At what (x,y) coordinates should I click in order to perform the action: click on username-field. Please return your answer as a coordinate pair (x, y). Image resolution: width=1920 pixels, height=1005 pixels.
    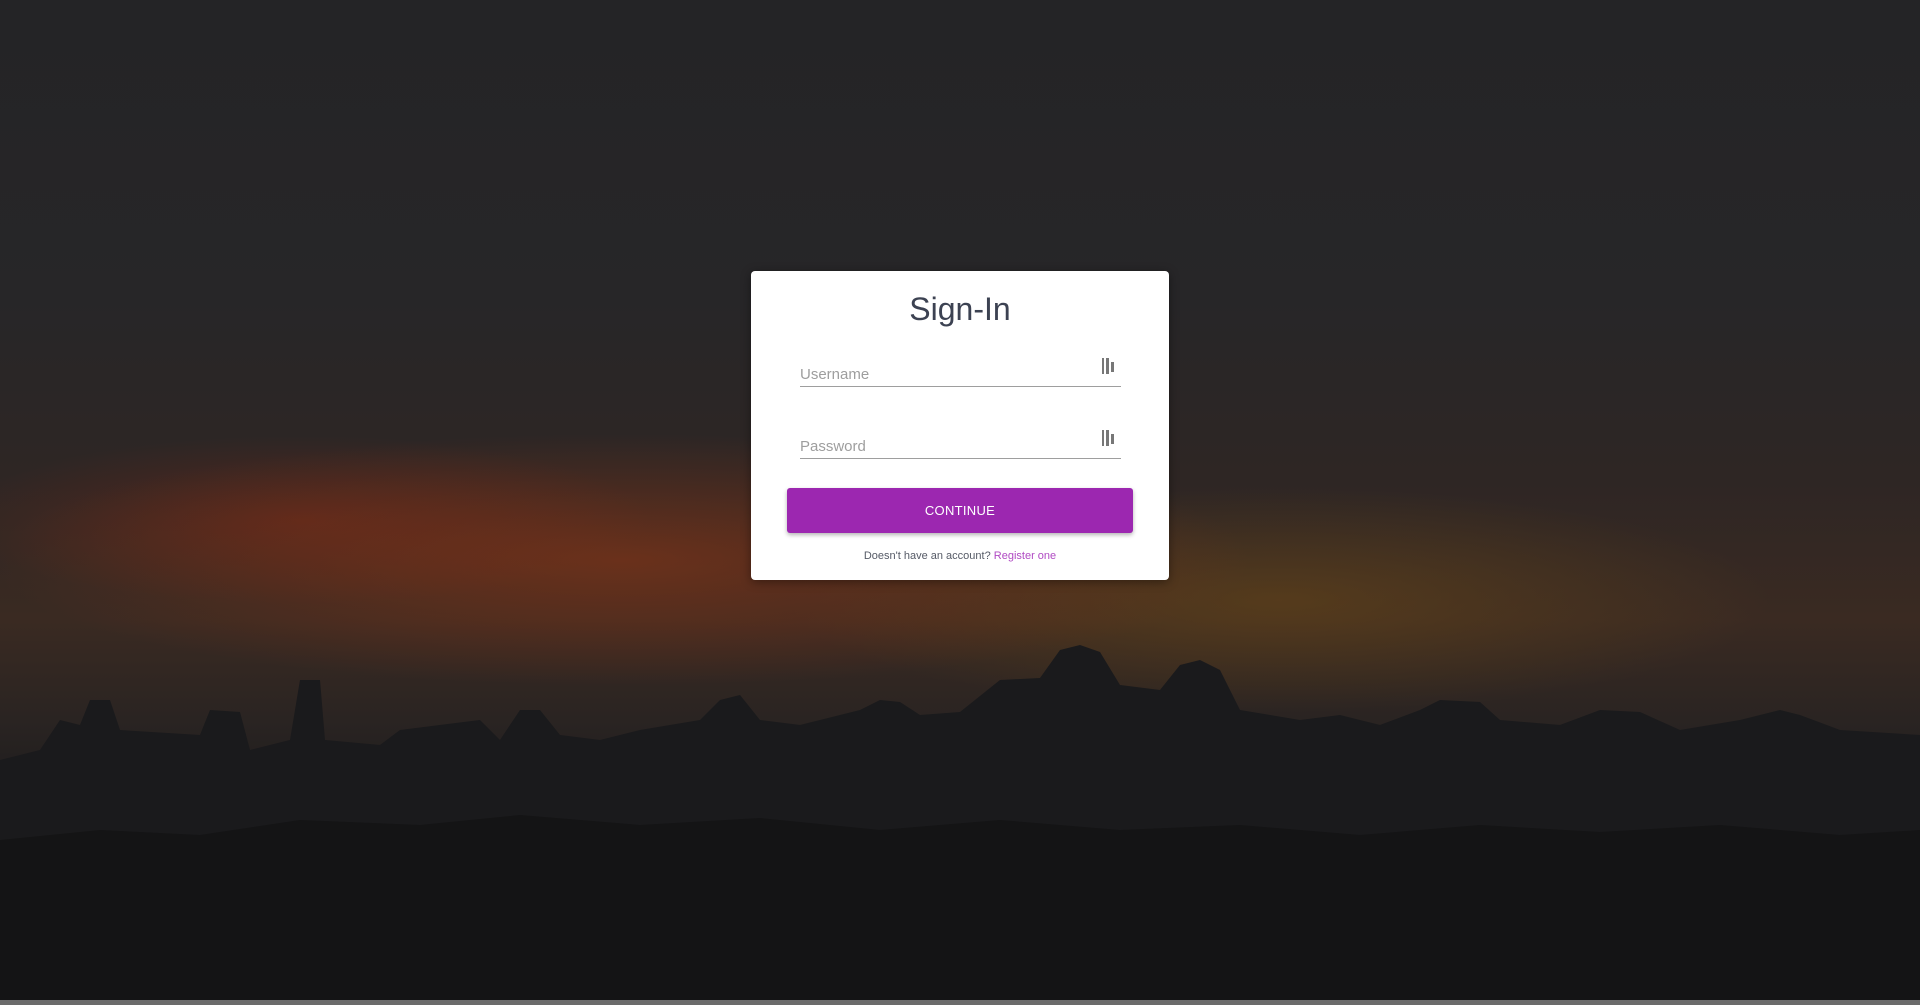
    Looking at the image, I should click on (960, 371).